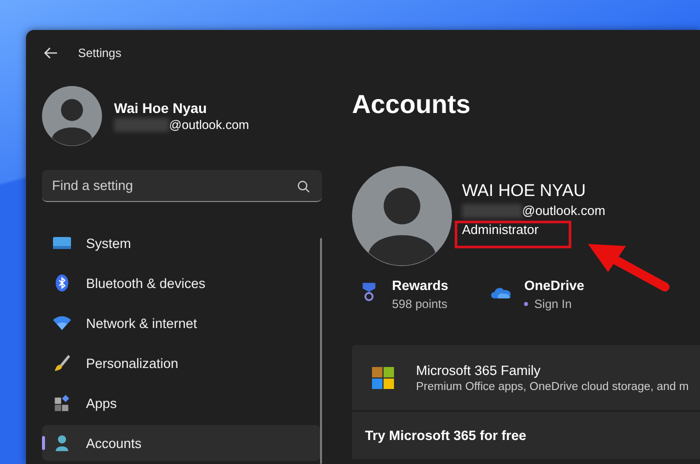  Describe the element at coordinates (383, 377) in the screenshot. I see `windows-logo-icon` at that location.